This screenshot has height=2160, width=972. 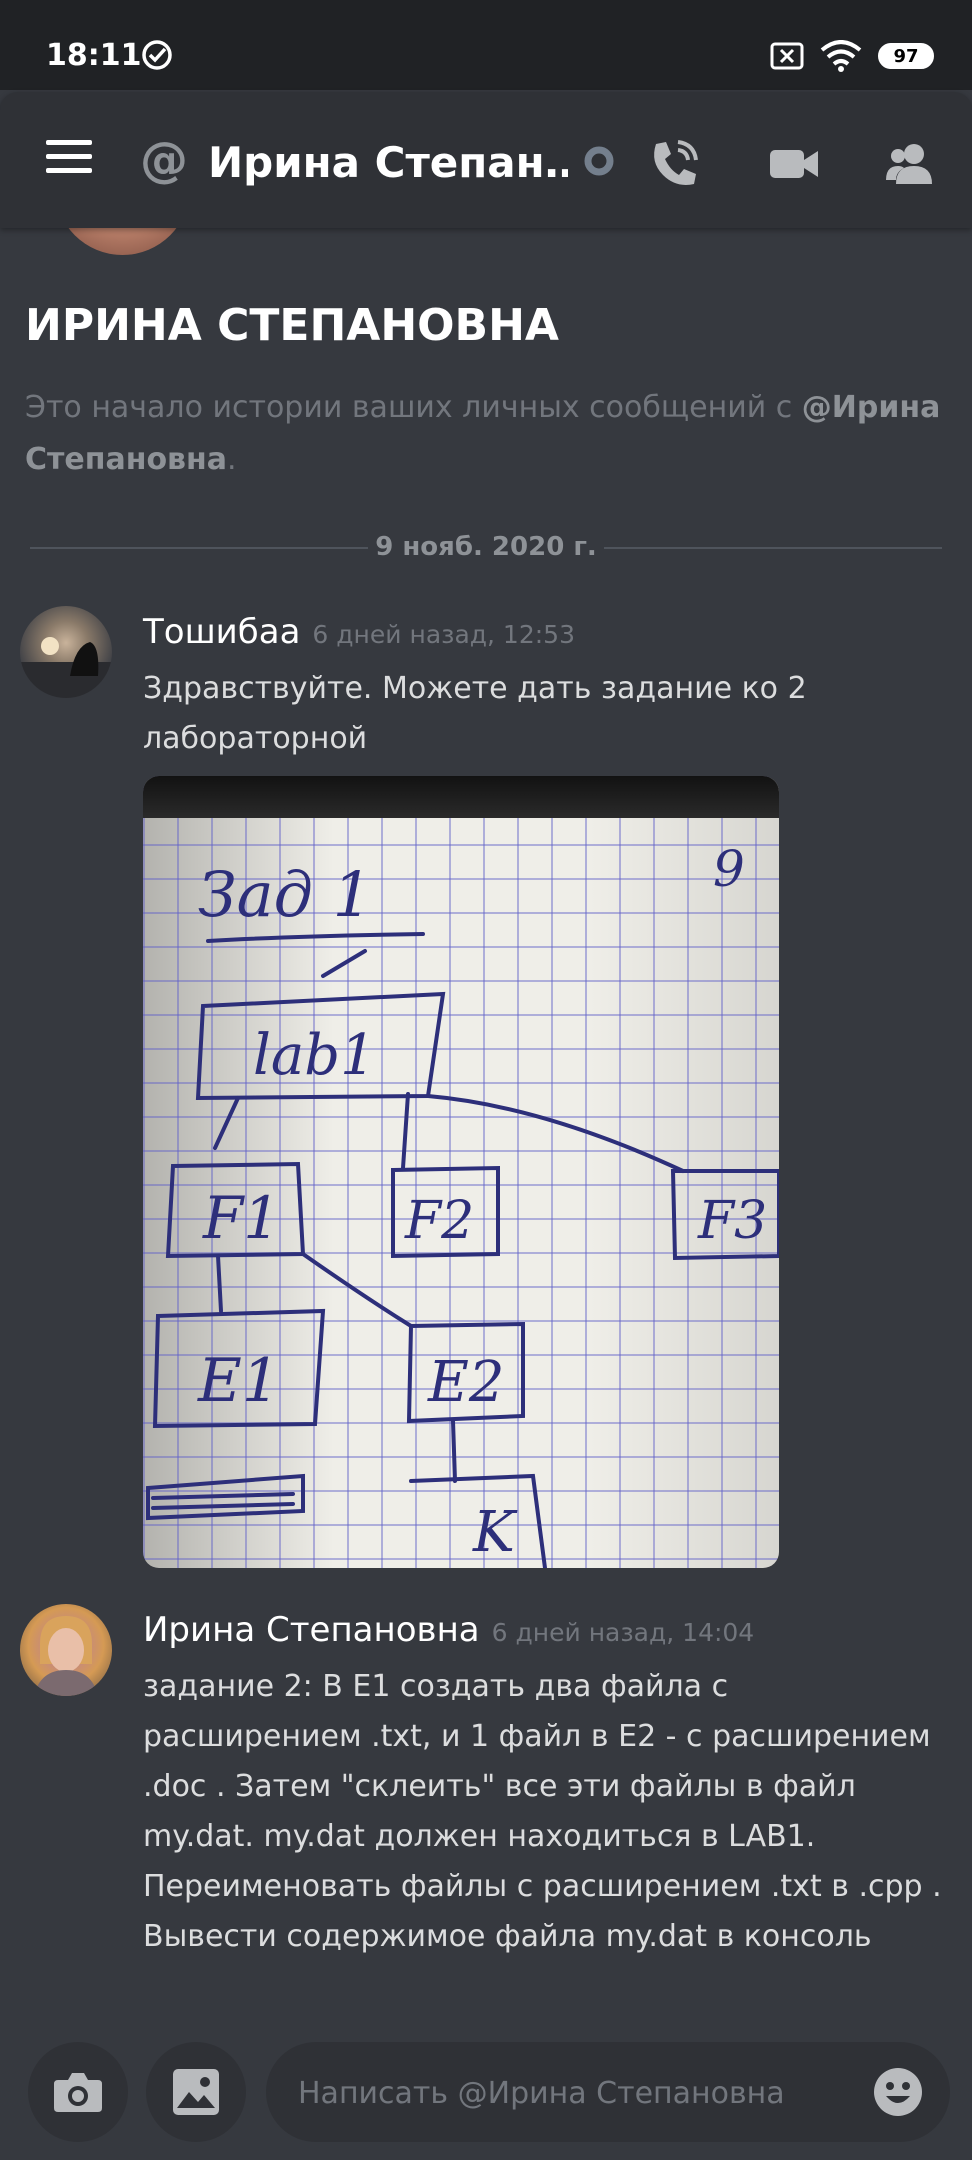 I want to click on author-name: Ирина Степановна, so click(x=311, y=1630).